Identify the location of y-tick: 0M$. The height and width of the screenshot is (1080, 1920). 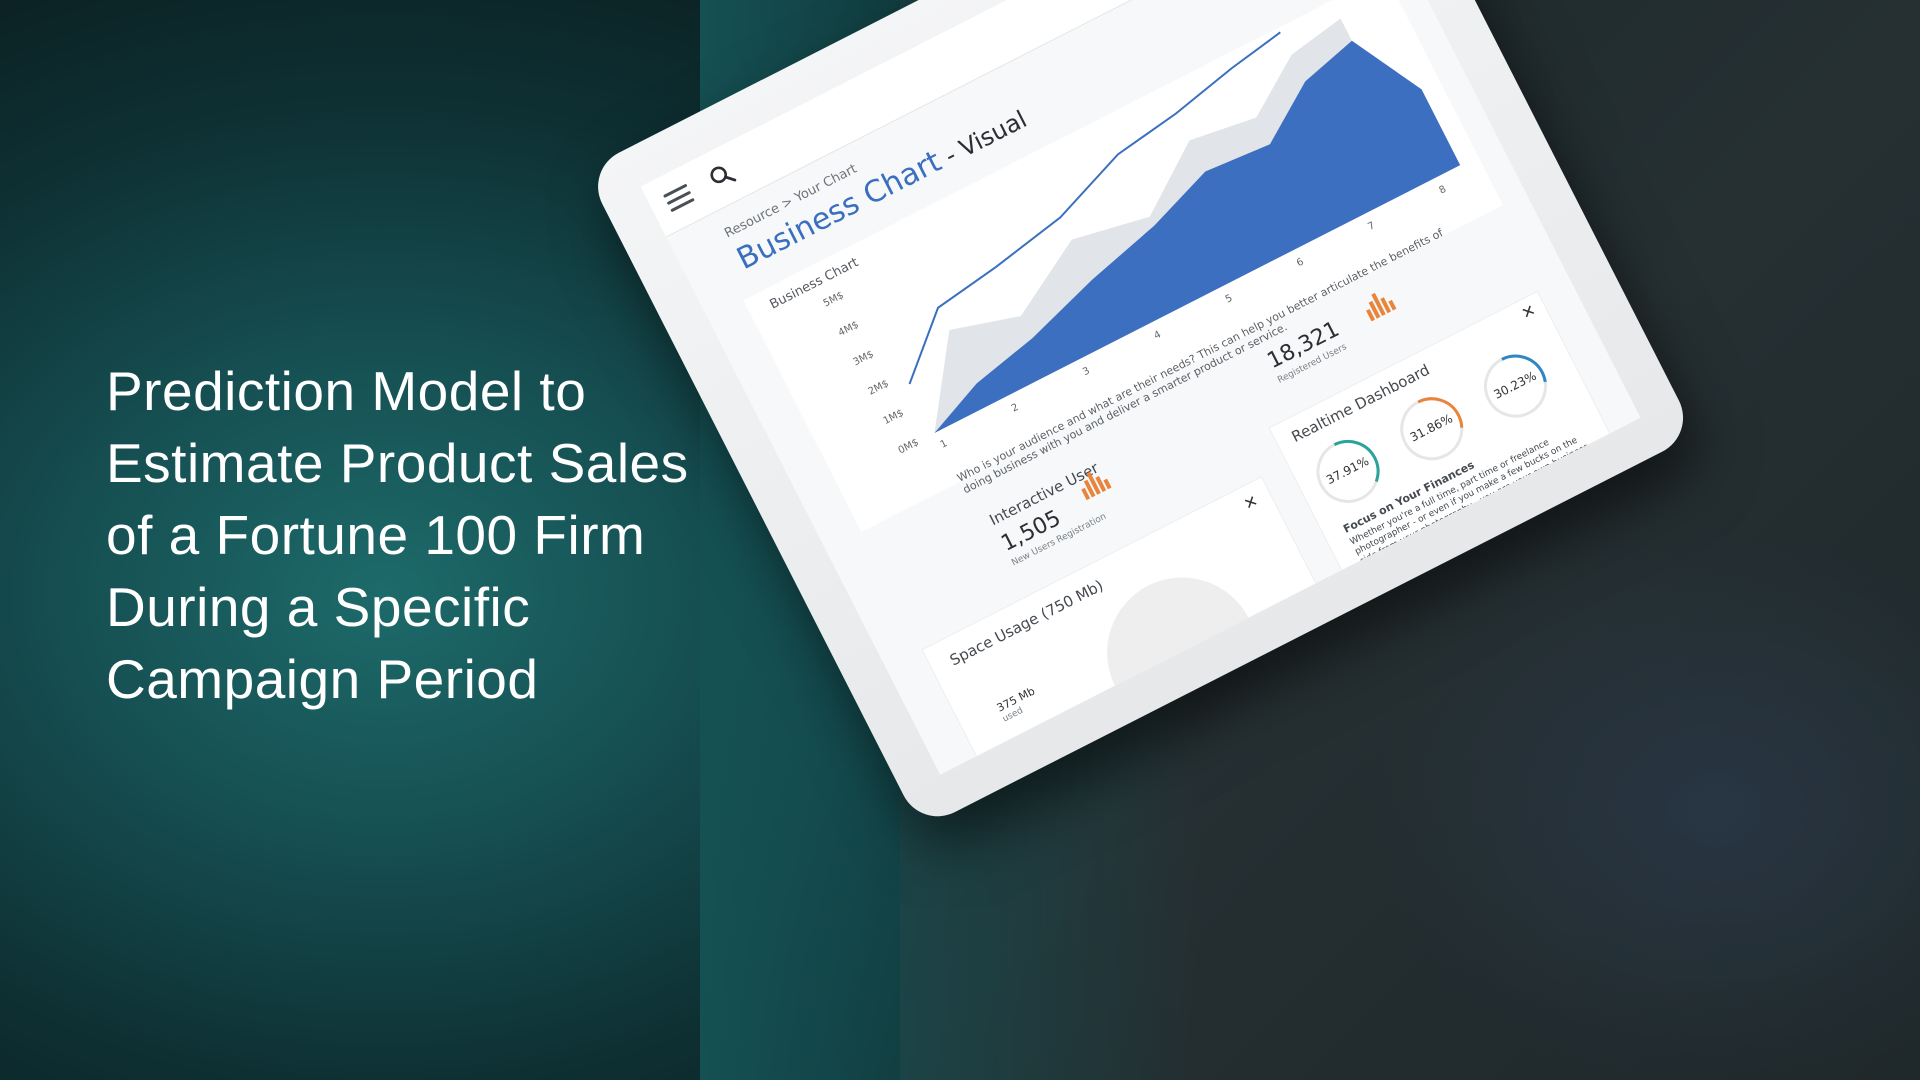
(909, 446).